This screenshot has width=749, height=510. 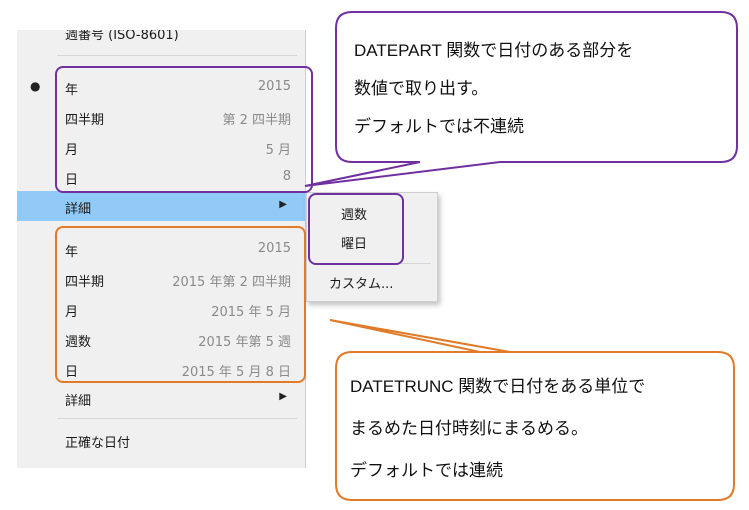 What do you see at coordinates (493, 97) in the screenshot?
I see `datepart-callout-text: DATEPART 関数で日付のある部分を 数値で取り出す。 デフォルトでは不連続` at bounding box center [493, 97].